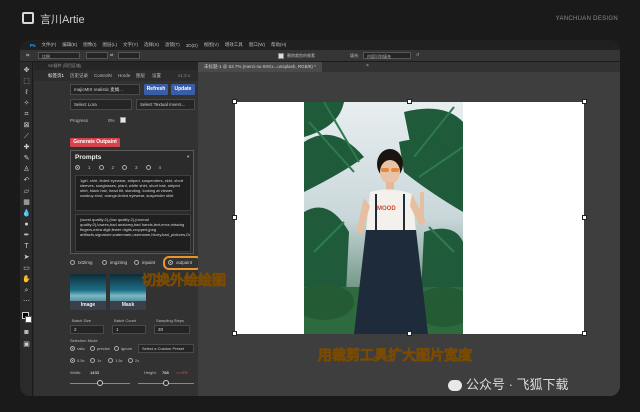  Describe the element at coordinates (103, 75) in the screenshot. I see `tab-controlnet: ControlN` at that location.